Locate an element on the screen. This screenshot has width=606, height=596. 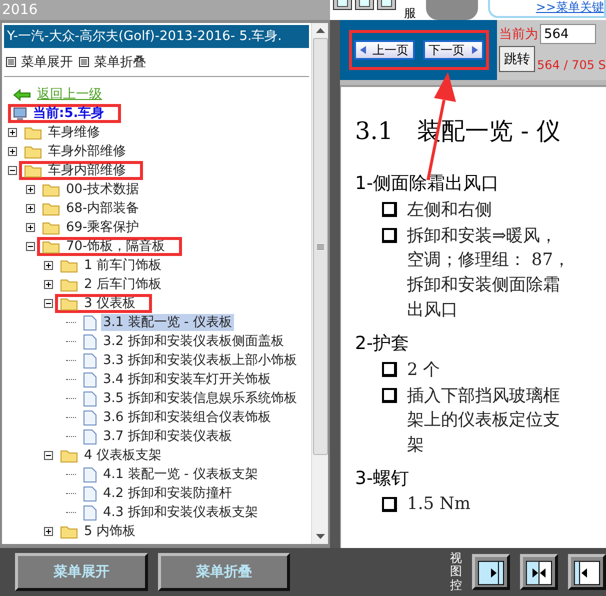
menu-action: 菜单展开 is located at coordinates (39, 62).